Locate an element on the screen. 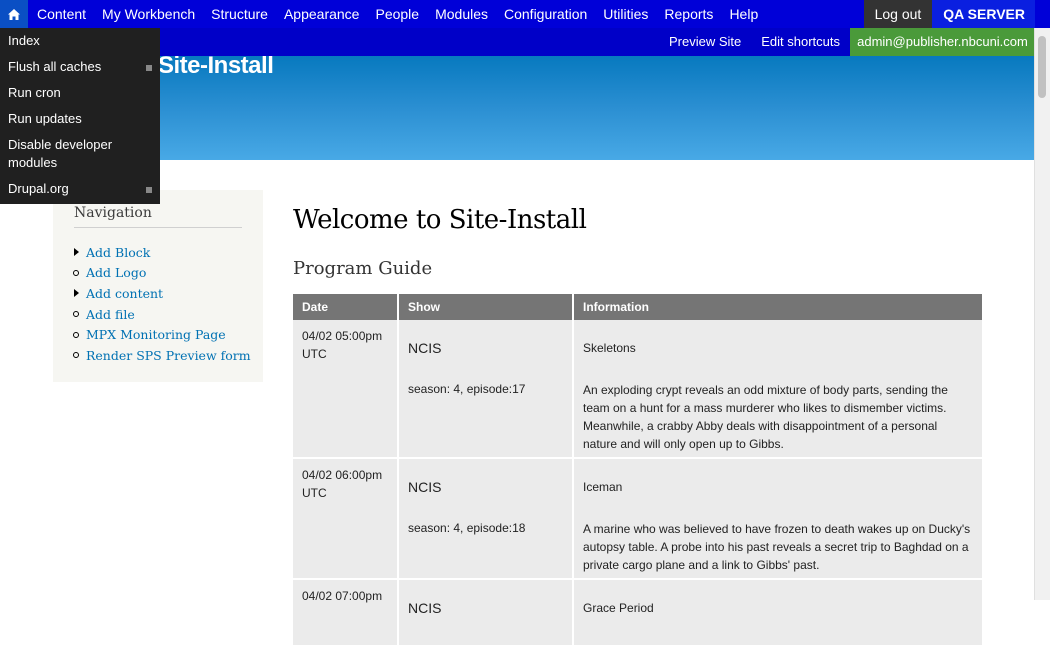 This screenshot has width=1050, height=647. shortcut-links: Preview Site Edit shortcuts is located at coordinates (754, 42).